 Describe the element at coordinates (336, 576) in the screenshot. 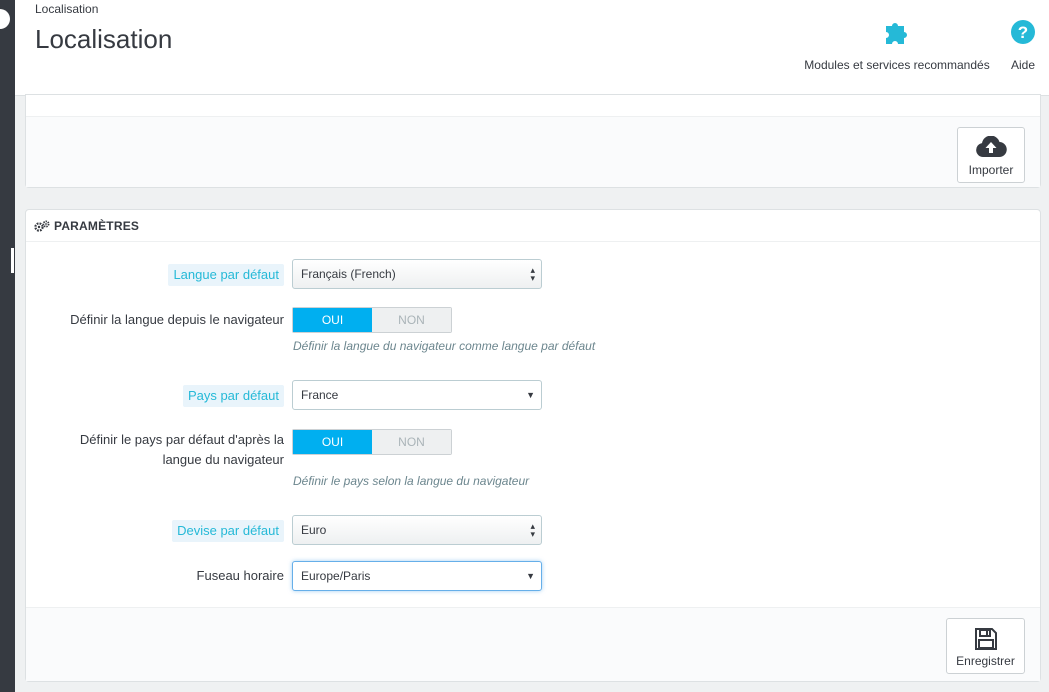

I see `timezone-value: Europe/Paris` at that location.